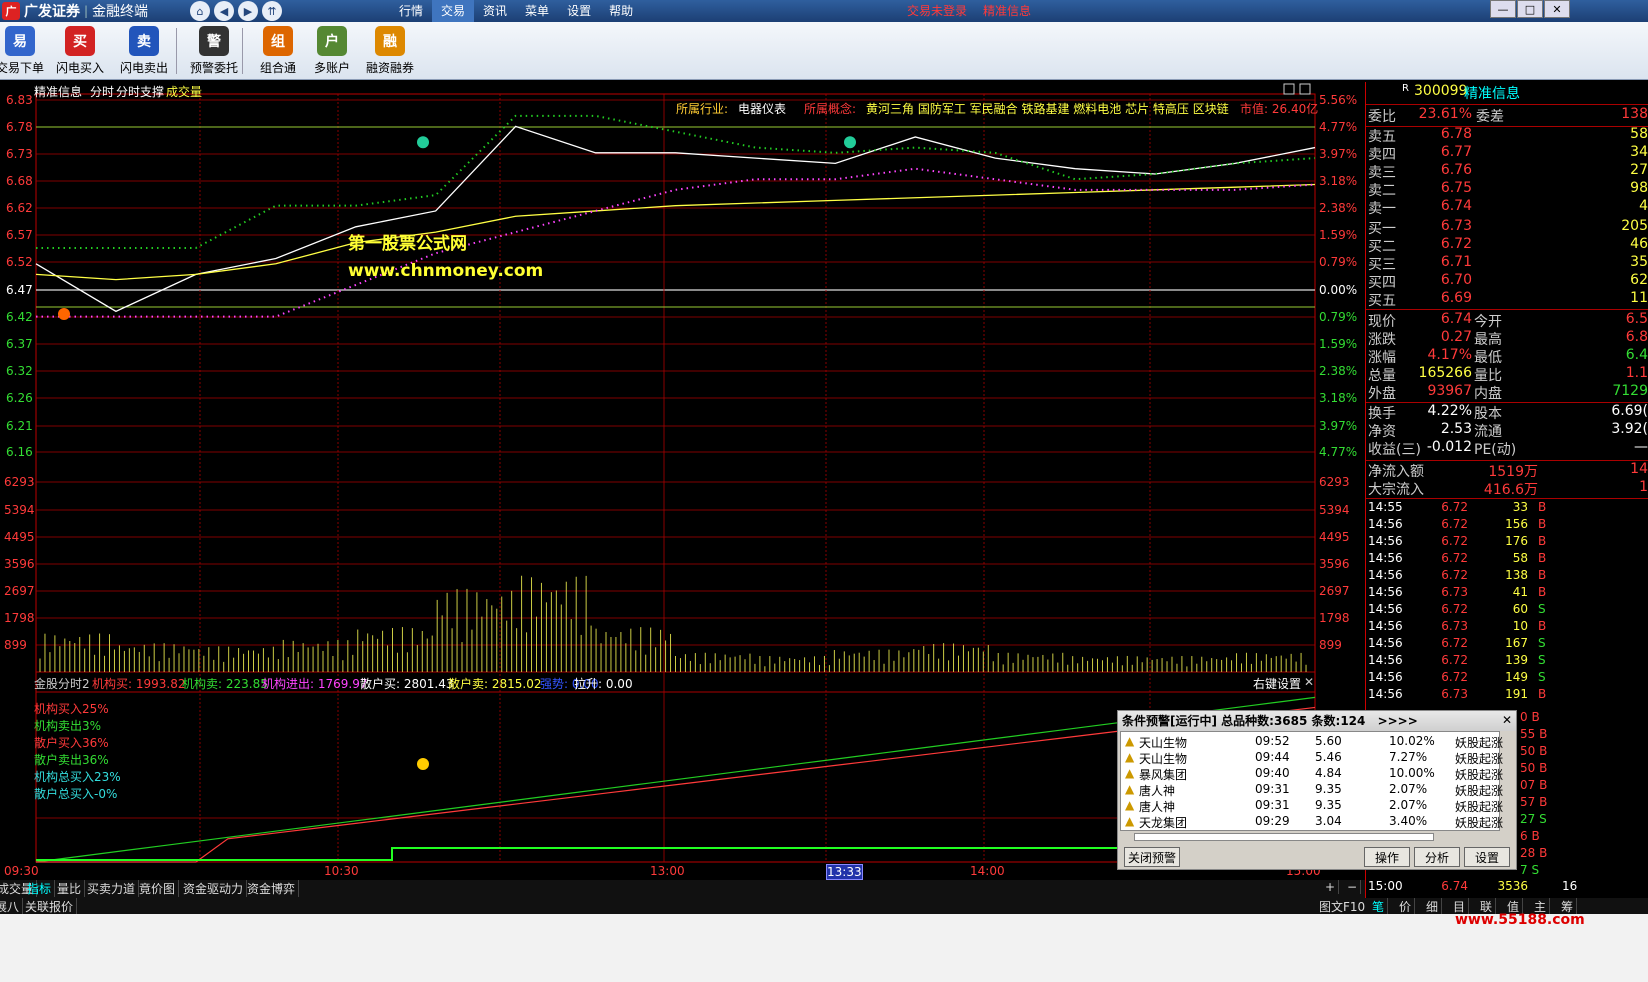  I want to click on toolbar-button-6: 融融资融券, so click(390, 52).